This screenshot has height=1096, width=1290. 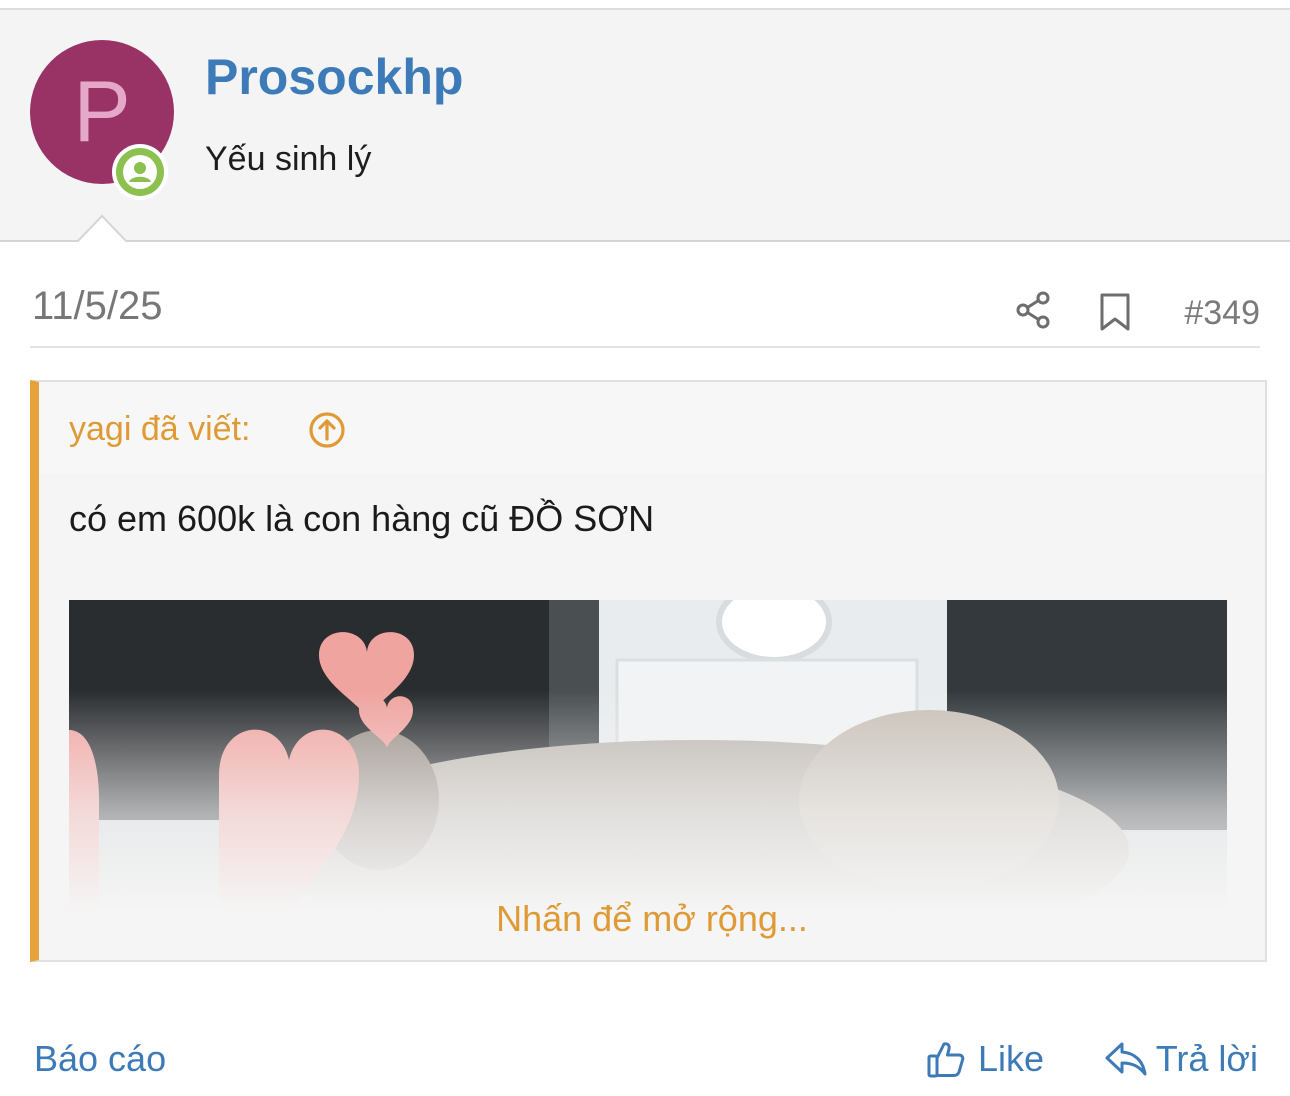 I want to click on share-icon, so click(x=1034, y=310).